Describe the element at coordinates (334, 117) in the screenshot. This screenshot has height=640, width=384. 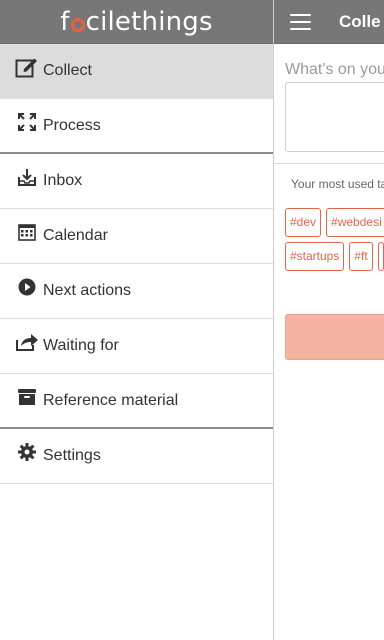
I see `note-input` at that location.